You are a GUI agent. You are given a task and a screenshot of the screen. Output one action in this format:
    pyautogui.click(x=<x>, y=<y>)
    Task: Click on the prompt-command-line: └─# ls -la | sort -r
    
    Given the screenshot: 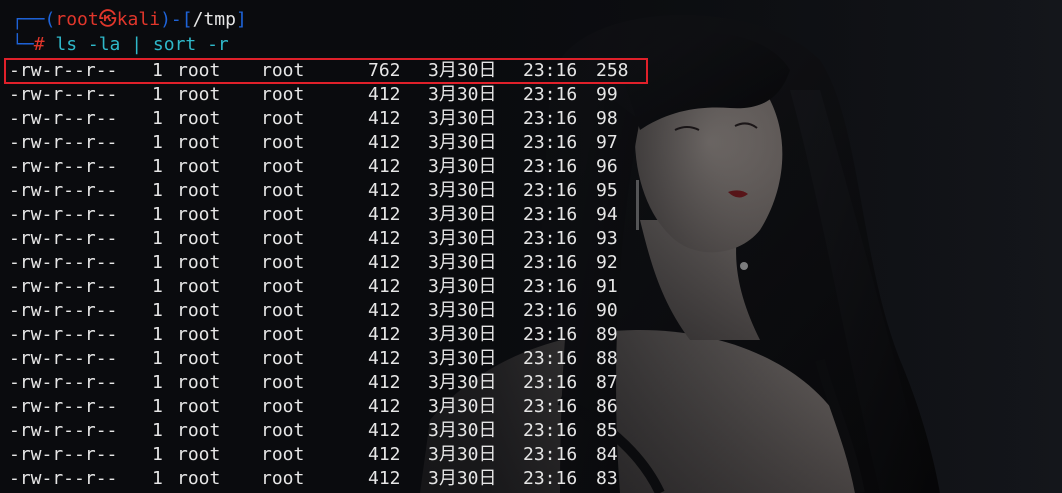 What is the action you would take?
    pyautogui.click(x=120, y=45)
    